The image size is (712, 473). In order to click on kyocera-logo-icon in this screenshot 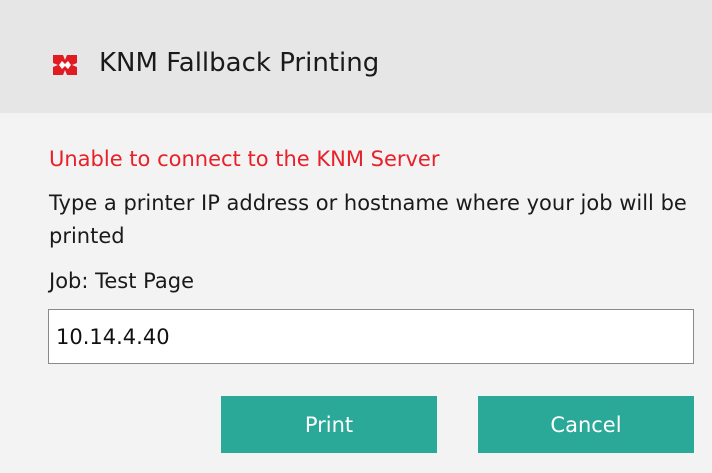, I will do `click(65, 65)`.